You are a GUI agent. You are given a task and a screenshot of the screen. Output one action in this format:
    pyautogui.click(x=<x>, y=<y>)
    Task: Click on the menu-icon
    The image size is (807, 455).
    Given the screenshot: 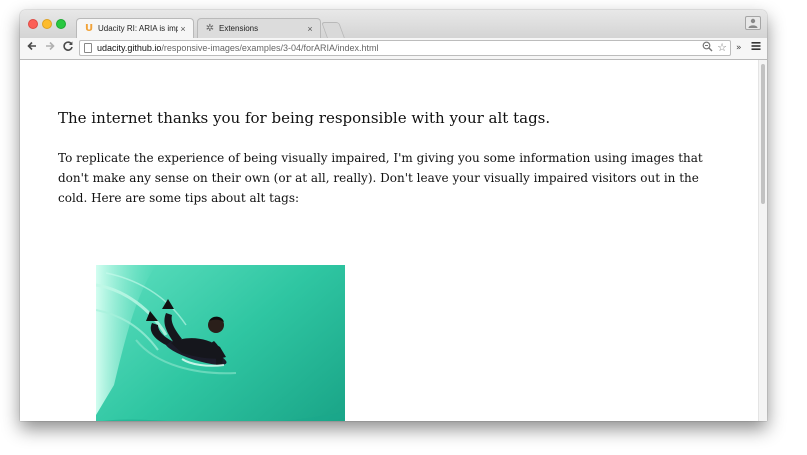 What is the action you would take?
    pyautogui.click(x=756, y=48)
    